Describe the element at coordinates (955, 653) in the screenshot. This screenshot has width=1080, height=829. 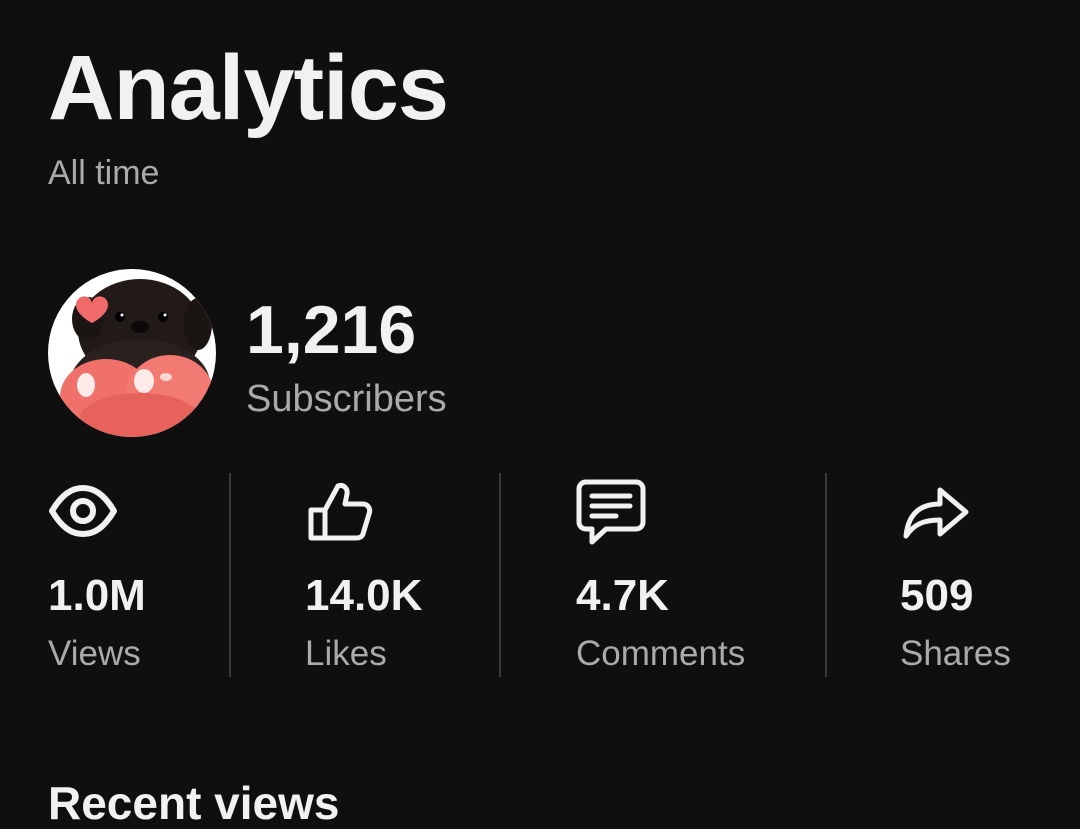
I see `shares-label: Shares` at that location.